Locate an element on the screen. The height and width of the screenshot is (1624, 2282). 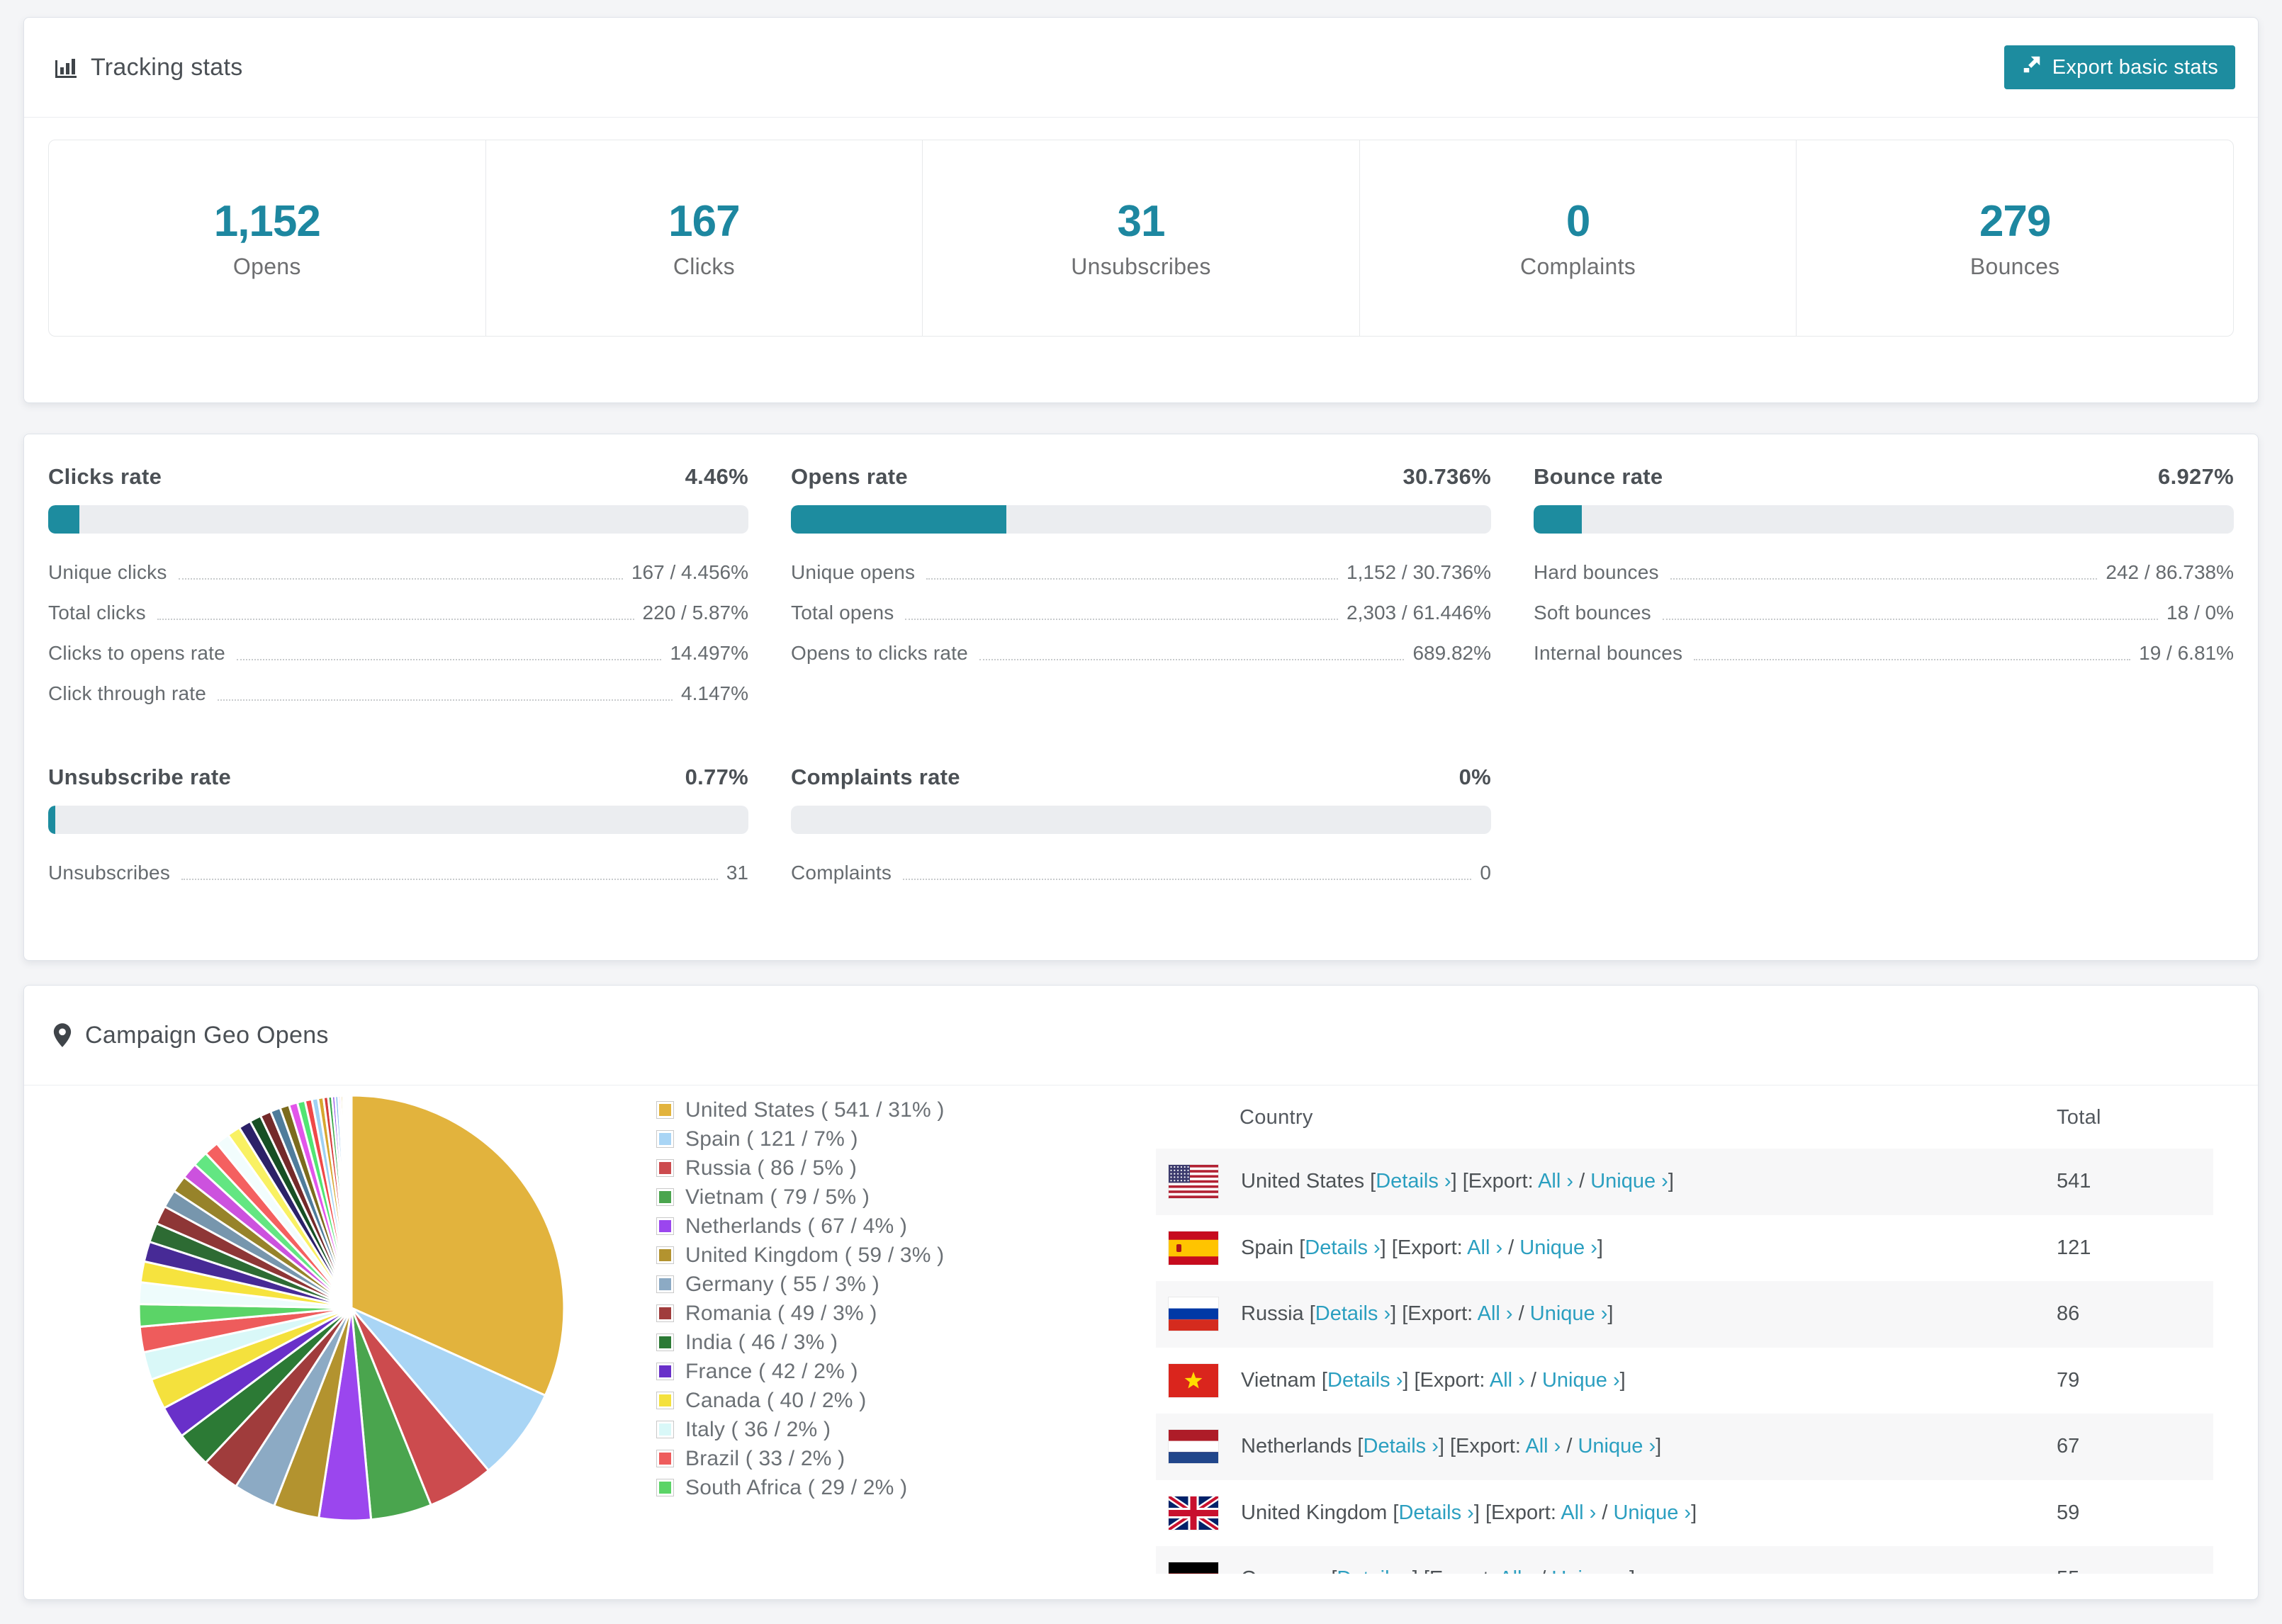
legend-label: Vietnam ( 79 / 5% ) is located at coordinates (777, 1197).